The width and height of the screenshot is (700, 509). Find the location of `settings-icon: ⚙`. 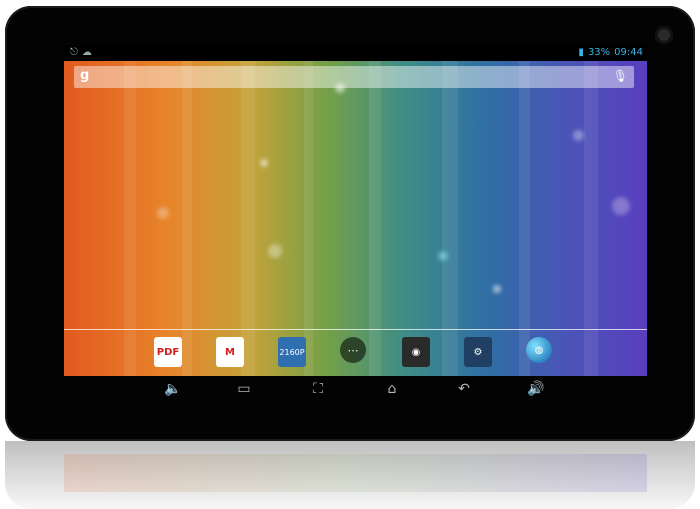

settings-icon: ⚙ is located at coordinates (478, 352).